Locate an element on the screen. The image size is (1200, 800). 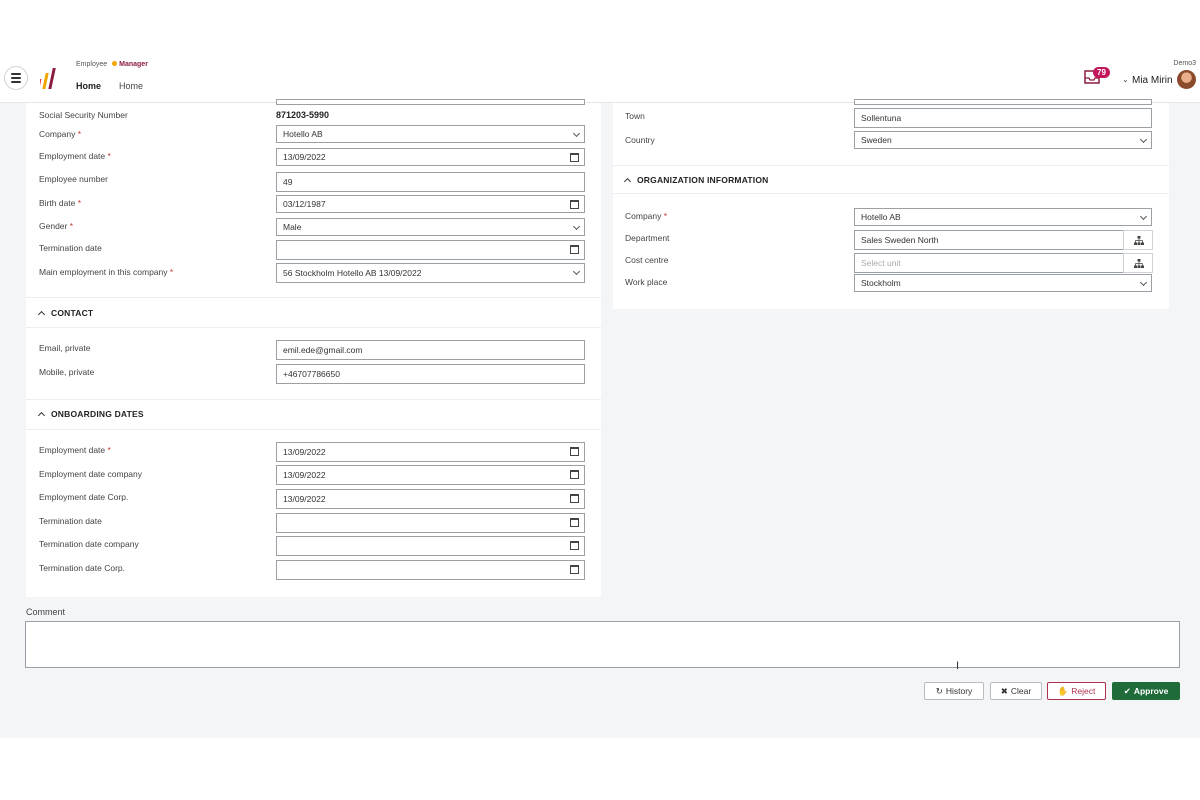
organization-section-title: ORGANIZATION INFORMATION is located at coordinates (703, 180).